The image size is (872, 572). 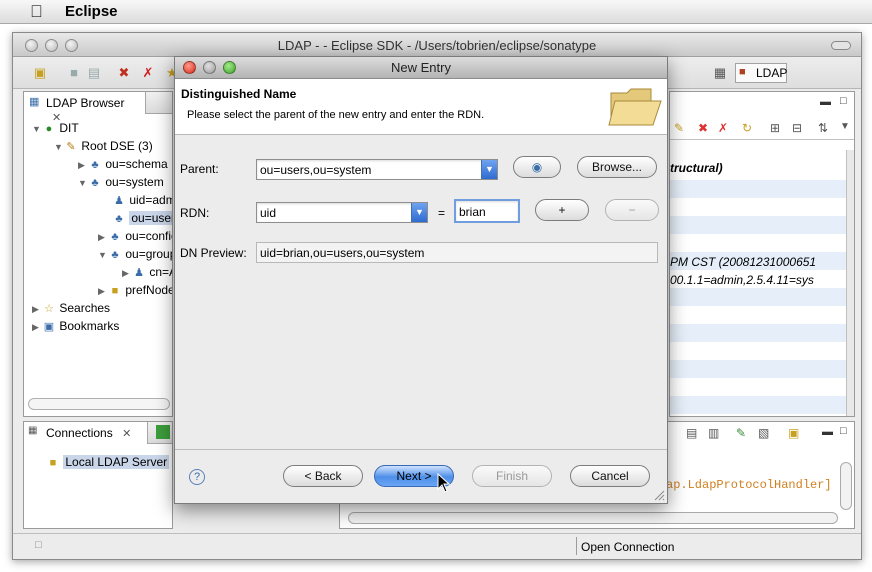 I want to click on disconnect-icon: ✗, so click(x=148, y=73).